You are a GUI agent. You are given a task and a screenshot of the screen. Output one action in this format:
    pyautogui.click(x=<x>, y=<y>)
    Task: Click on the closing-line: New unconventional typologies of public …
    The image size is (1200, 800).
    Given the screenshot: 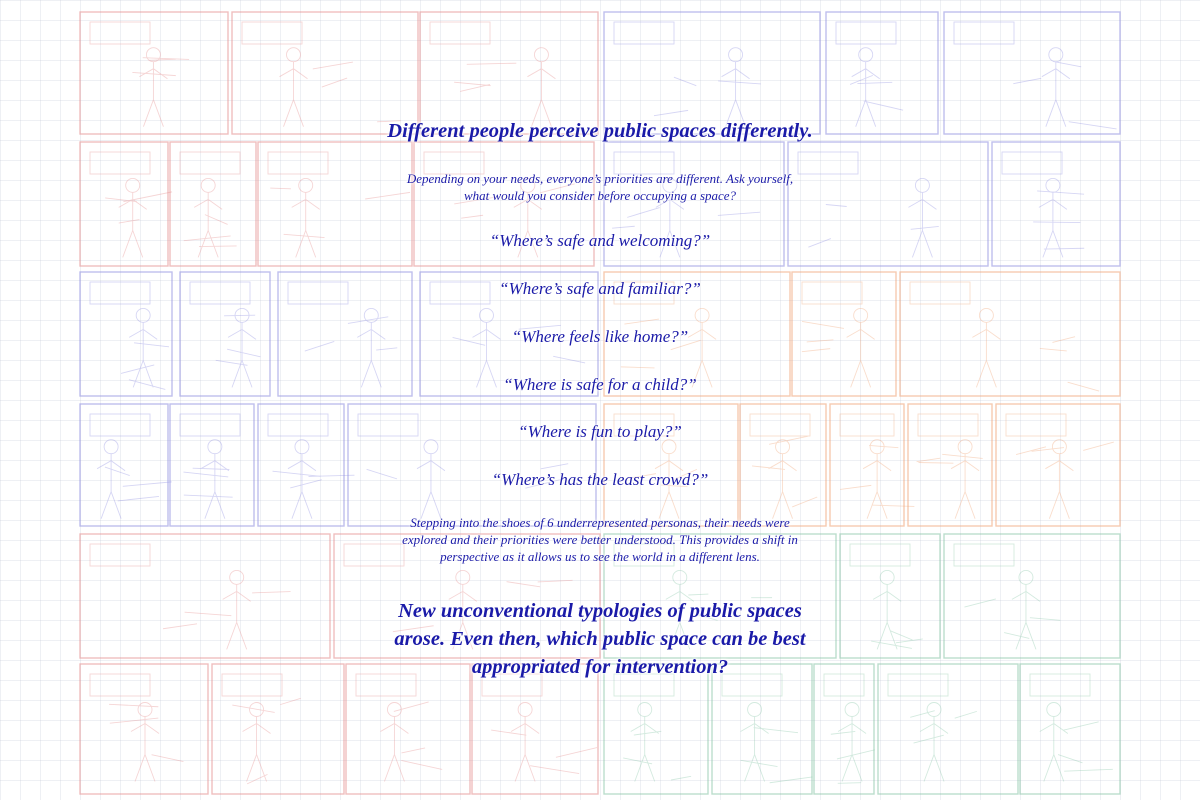 What is the action you would take?
    pyautogui.click(x=600, y=611)
    